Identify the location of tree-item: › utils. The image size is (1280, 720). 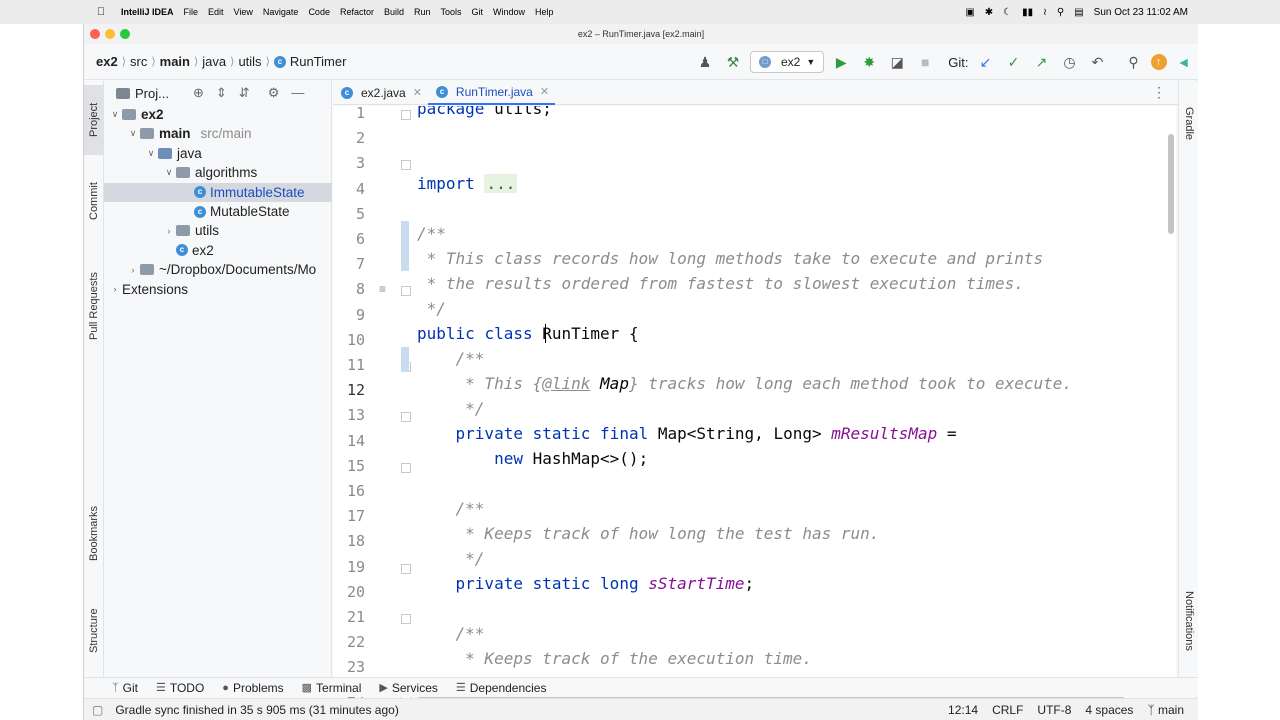
(218, 230).